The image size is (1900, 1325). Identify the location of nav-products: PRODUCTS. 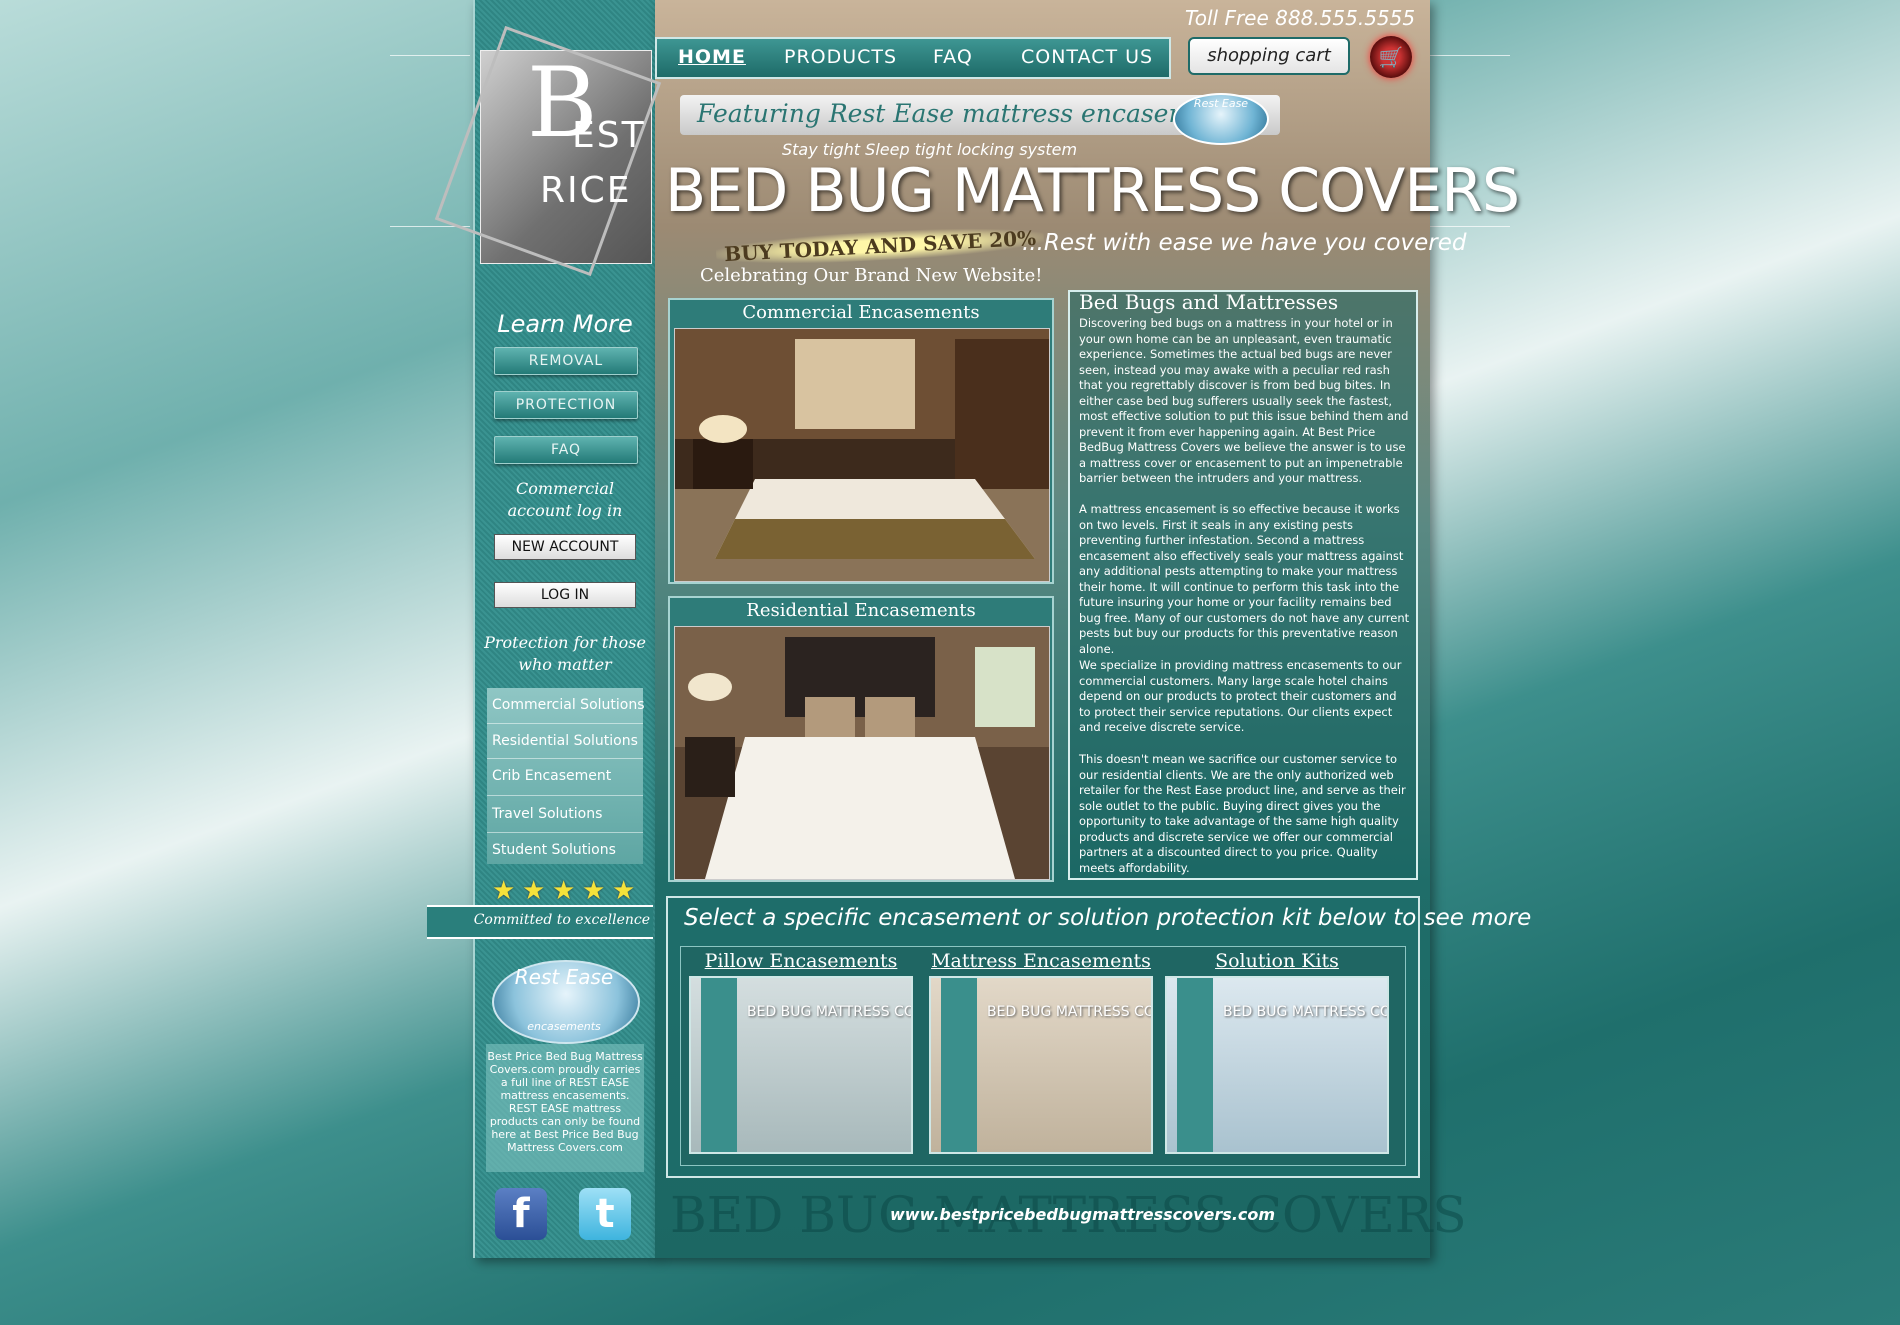
(840, 57).